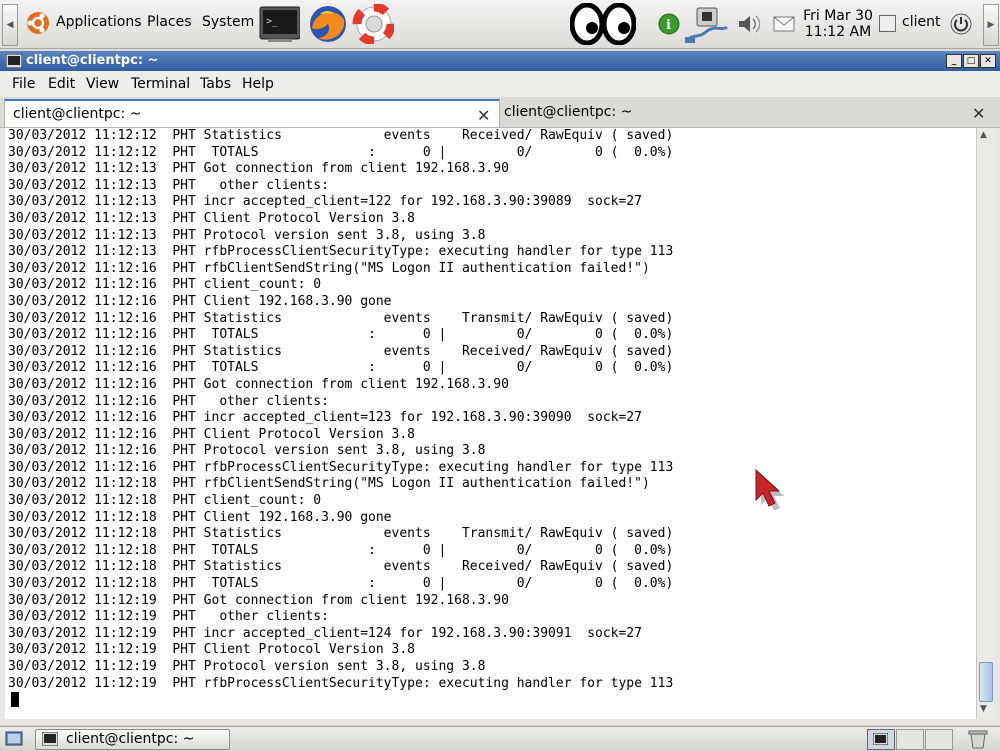  I want to click on help-lifebuoy-icon, so click(373, 24).